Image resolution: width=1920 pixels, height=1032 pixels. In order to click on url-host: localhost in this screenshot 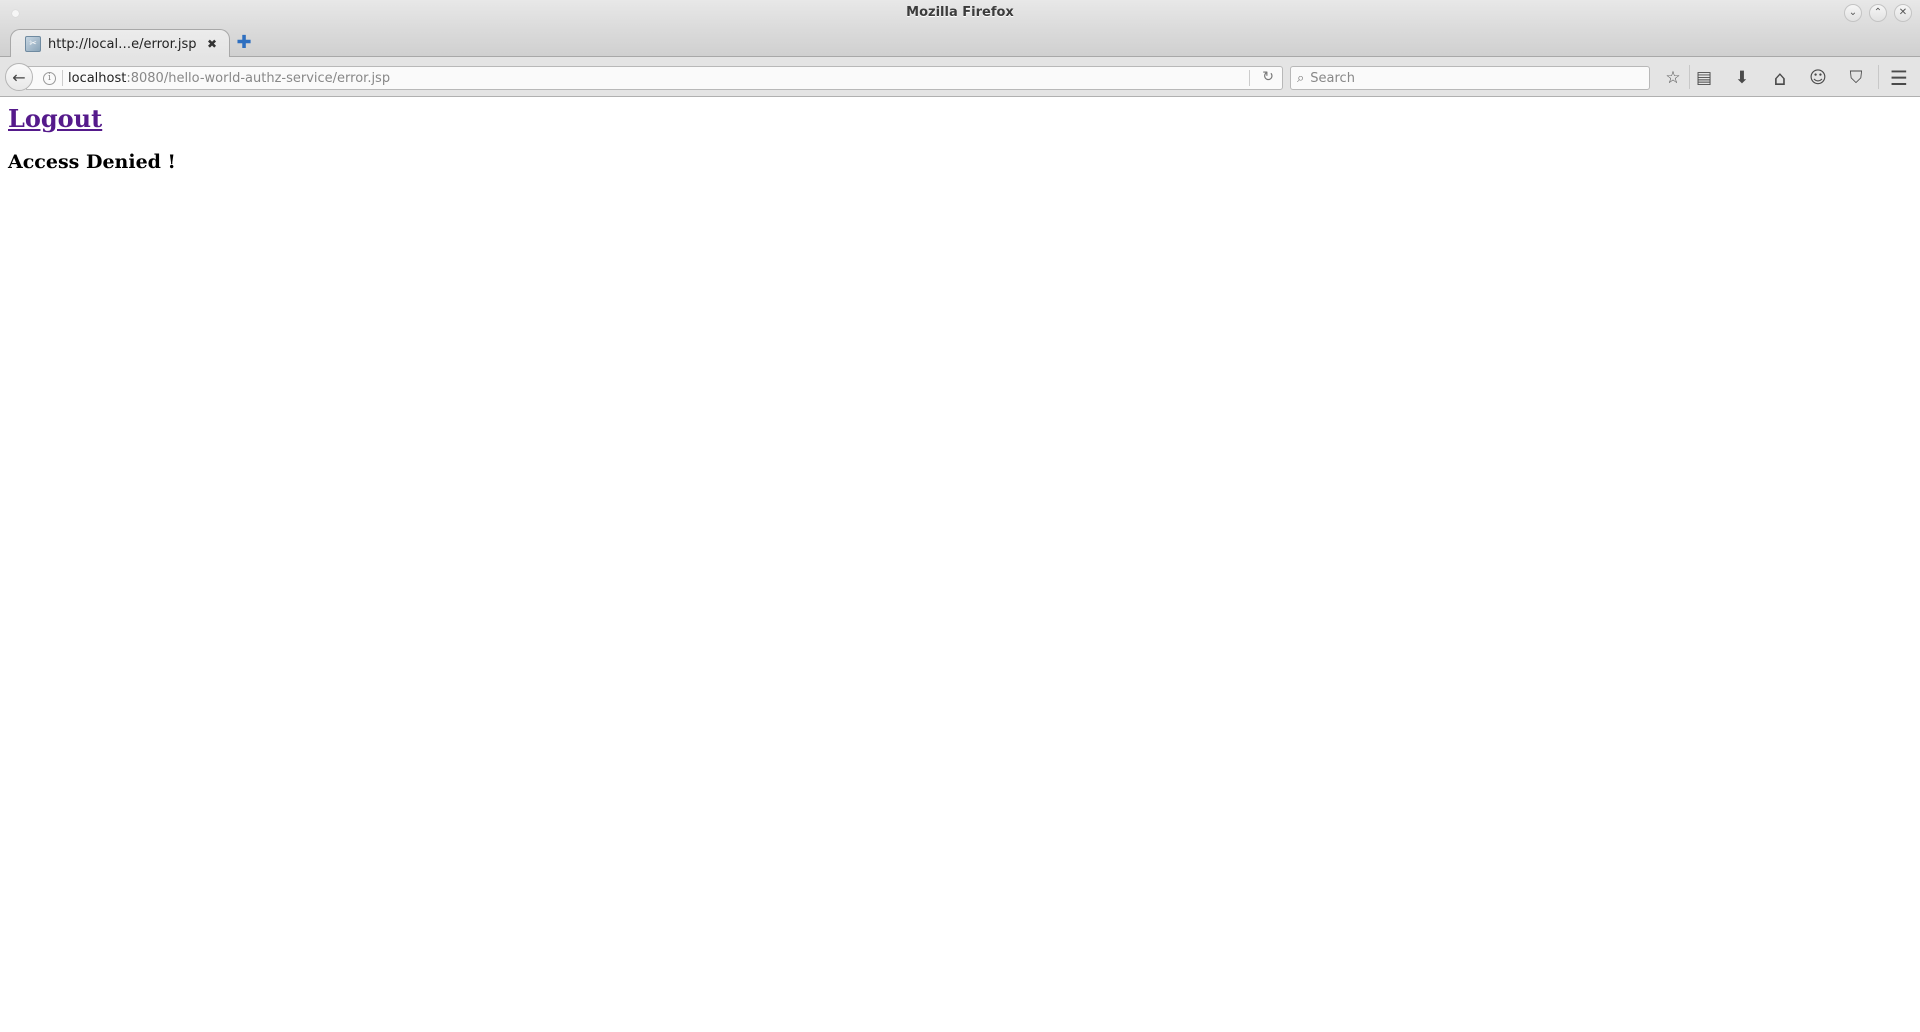, I will do `click(97, 78)`.